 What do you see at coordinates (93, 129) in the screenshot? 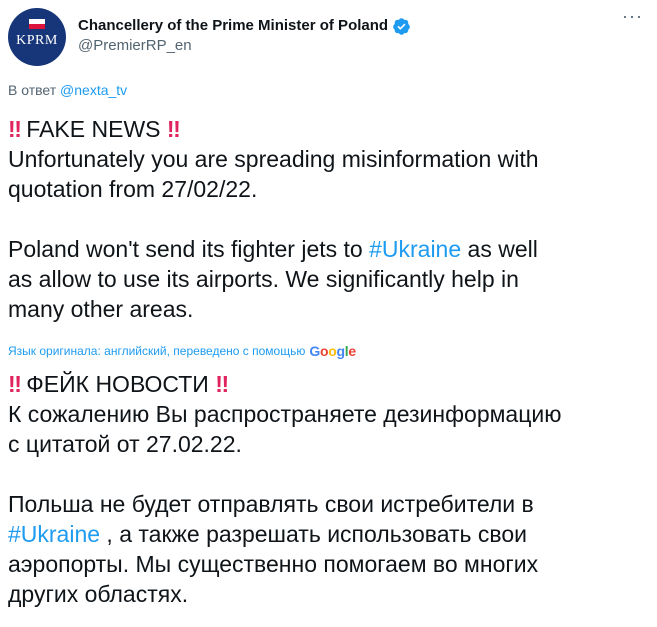
I see `tweet-line-text: FAKE NEWS` at bounding box center [93, 129].